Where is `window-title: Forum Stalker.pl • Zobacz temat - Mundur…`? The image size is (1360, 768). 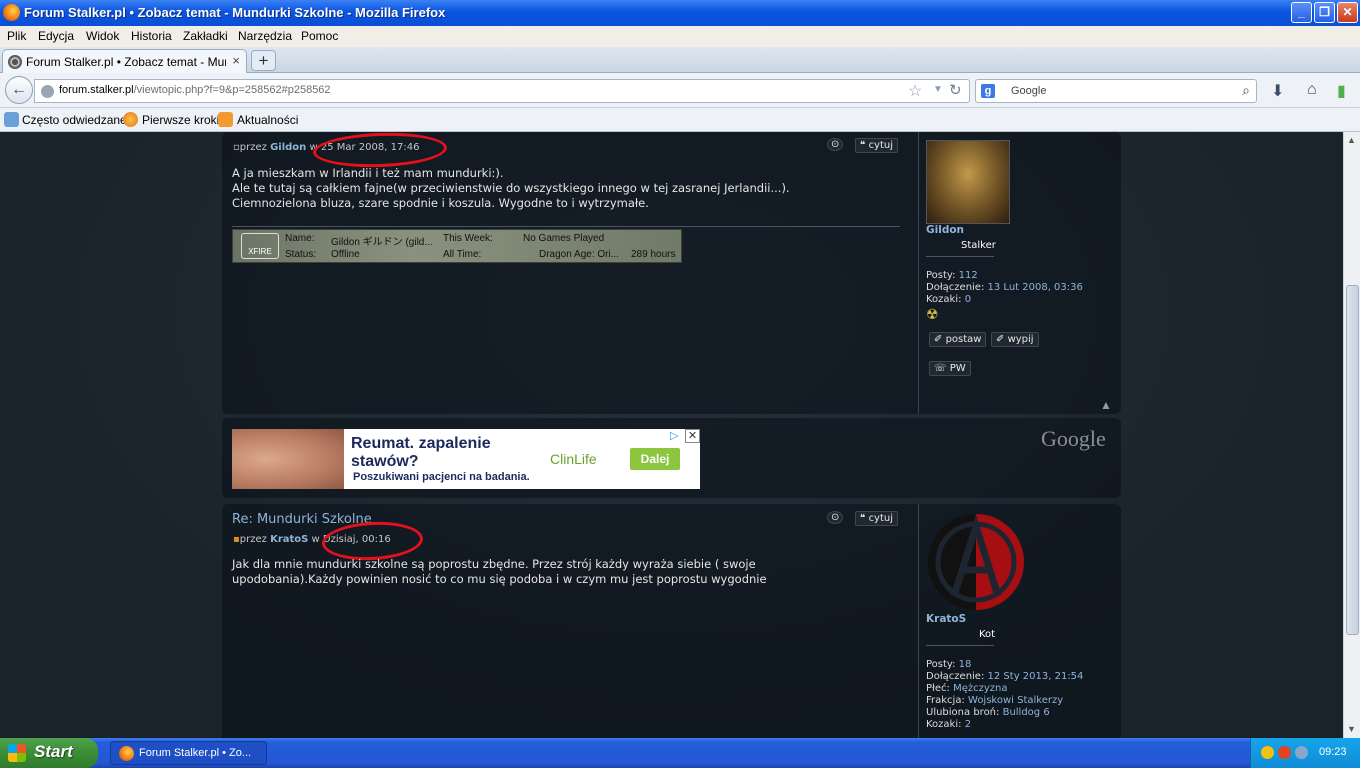 window-title: Forum Stalker.pl • Zobacz temat - Mundur… is located at coordinates (235, 12).